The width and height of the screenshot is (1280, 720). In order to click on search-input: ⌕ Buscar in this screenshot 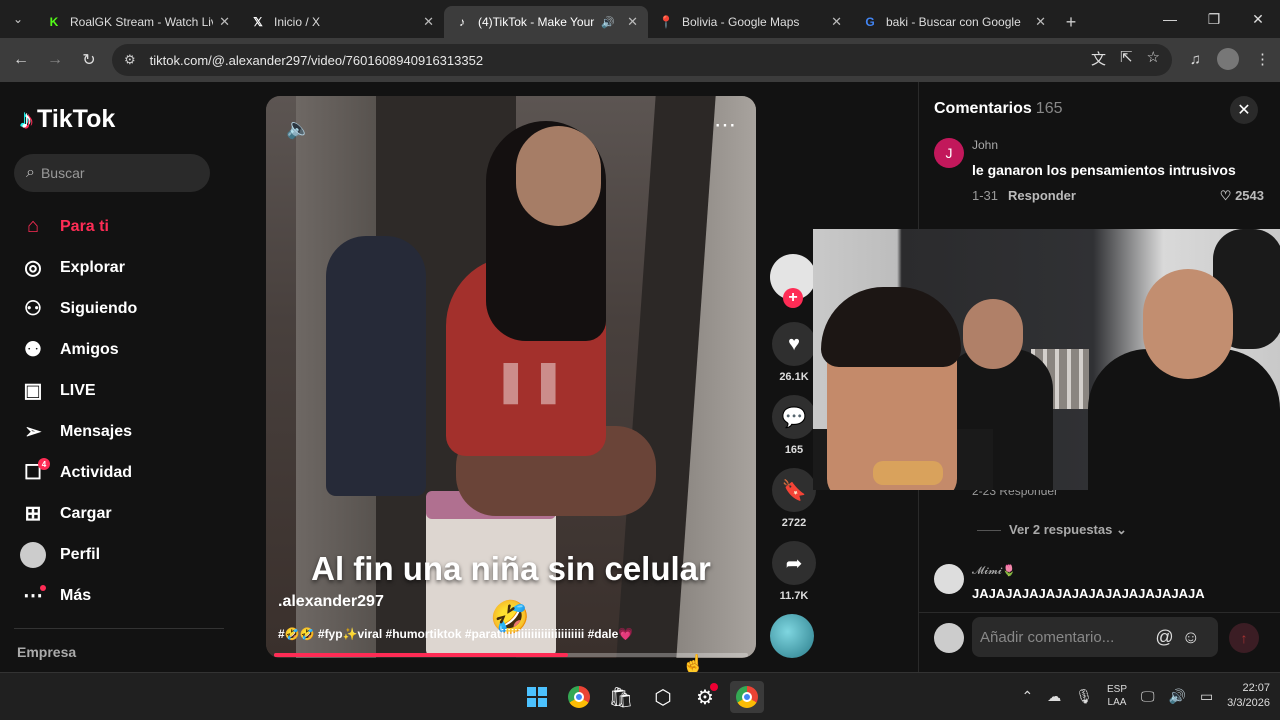, I will do `click(112, 173)`.